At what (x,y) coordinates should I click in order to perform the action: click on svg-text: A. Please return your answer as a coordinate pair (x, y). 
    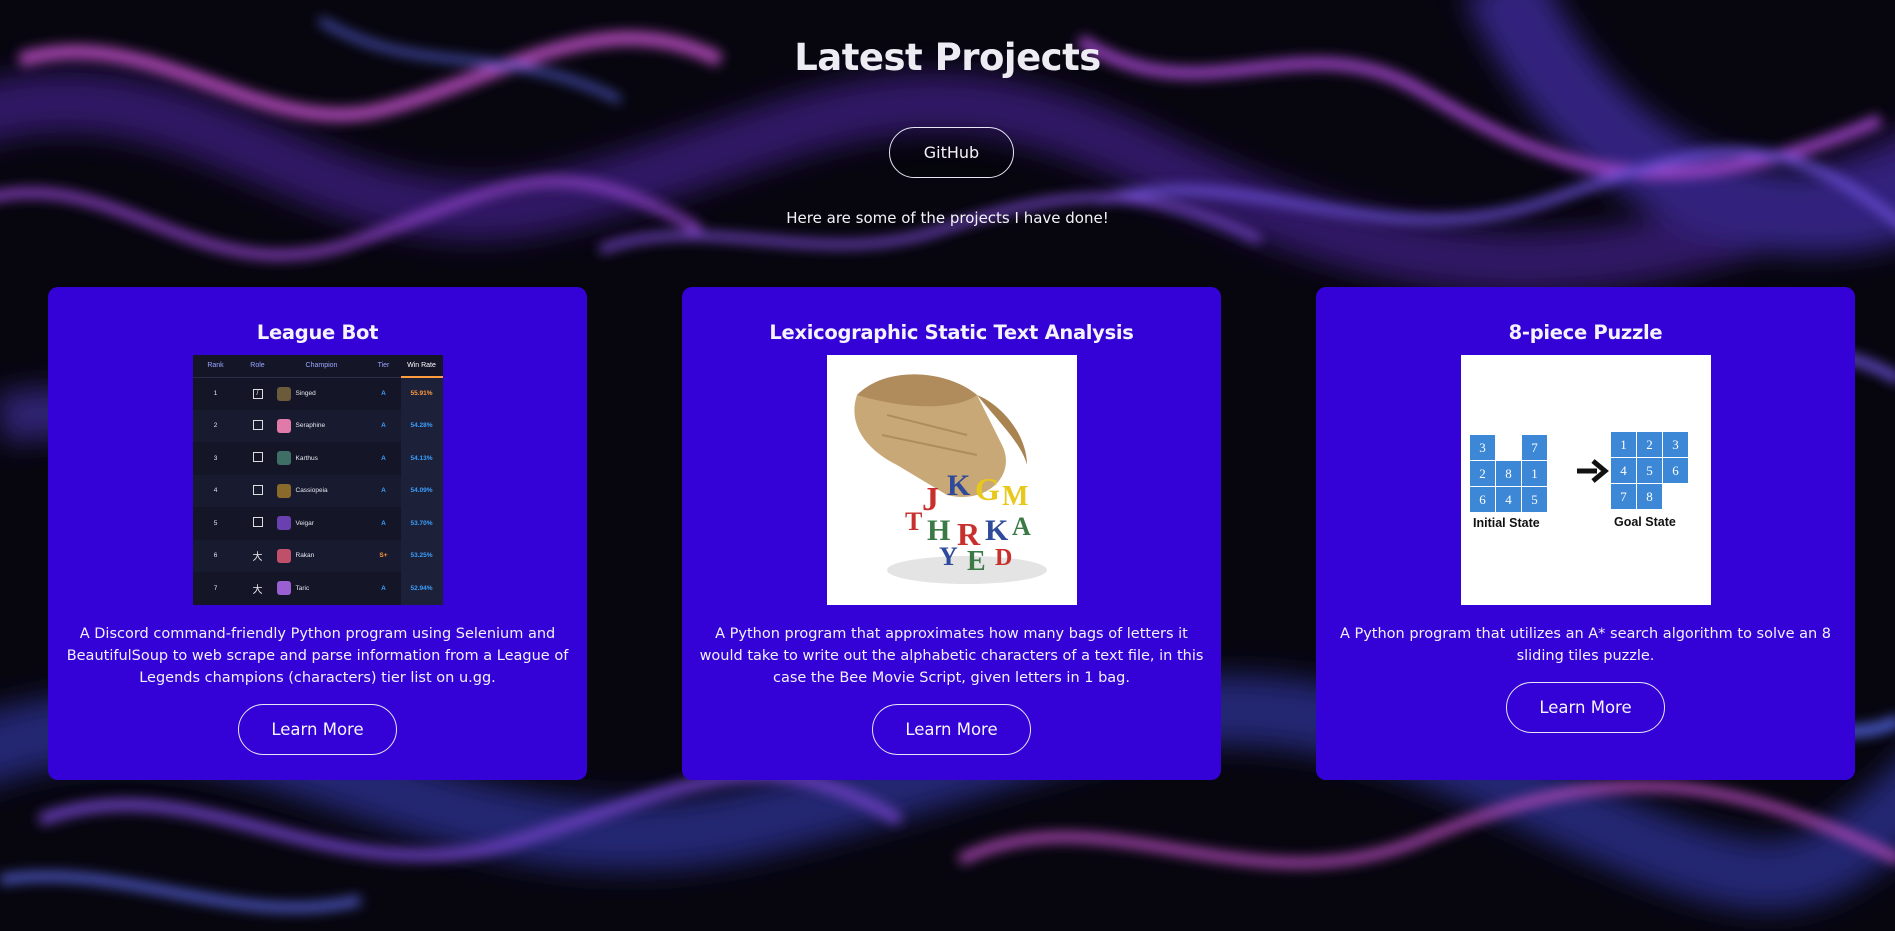
    Looking at the image, I should click on (1021, 526).